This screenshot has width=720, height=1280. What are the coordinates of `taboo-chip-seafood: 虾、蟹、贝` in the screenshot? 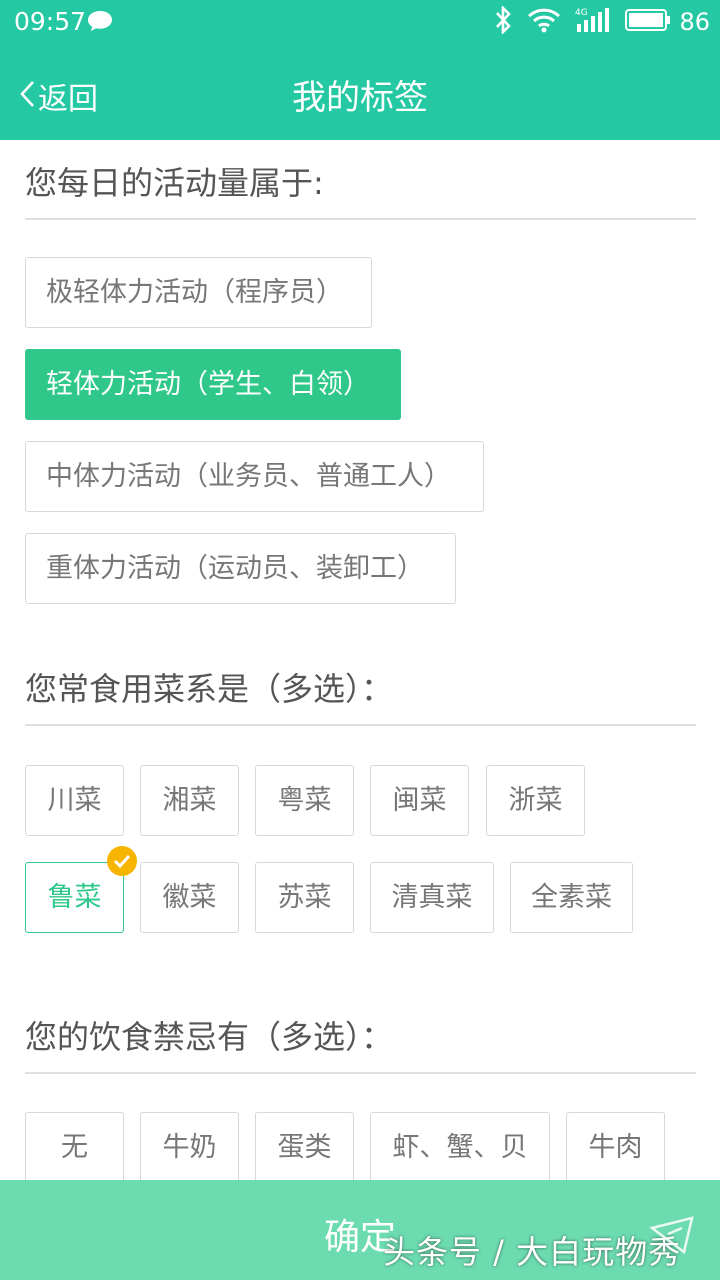 It's located at (460, 1147).